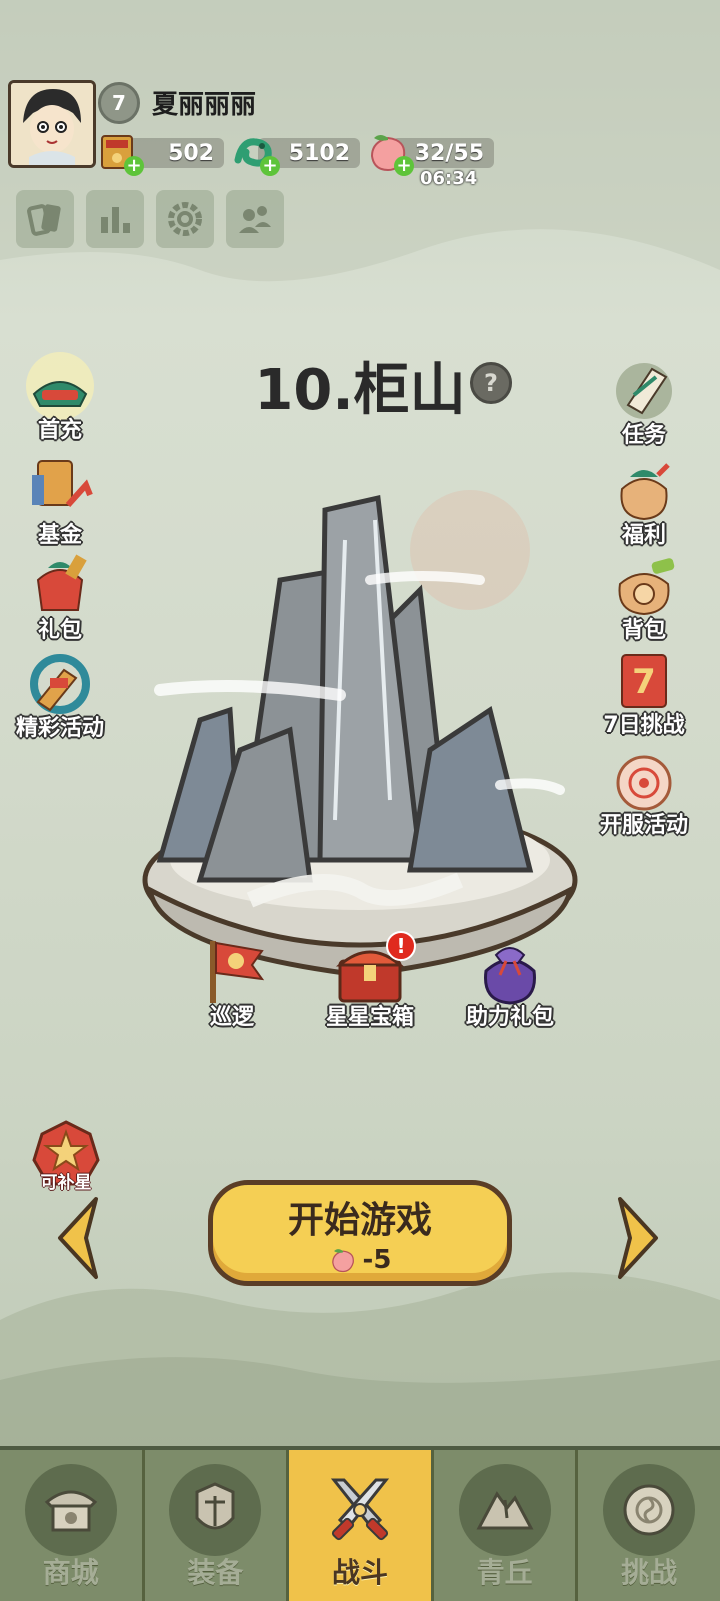 The width and height of the screenshot is (720, 1601). What do you see at coordinates (237, 972) in the screenshot?
I see `patrol-flag-icon` at bounding box center [237, 972].